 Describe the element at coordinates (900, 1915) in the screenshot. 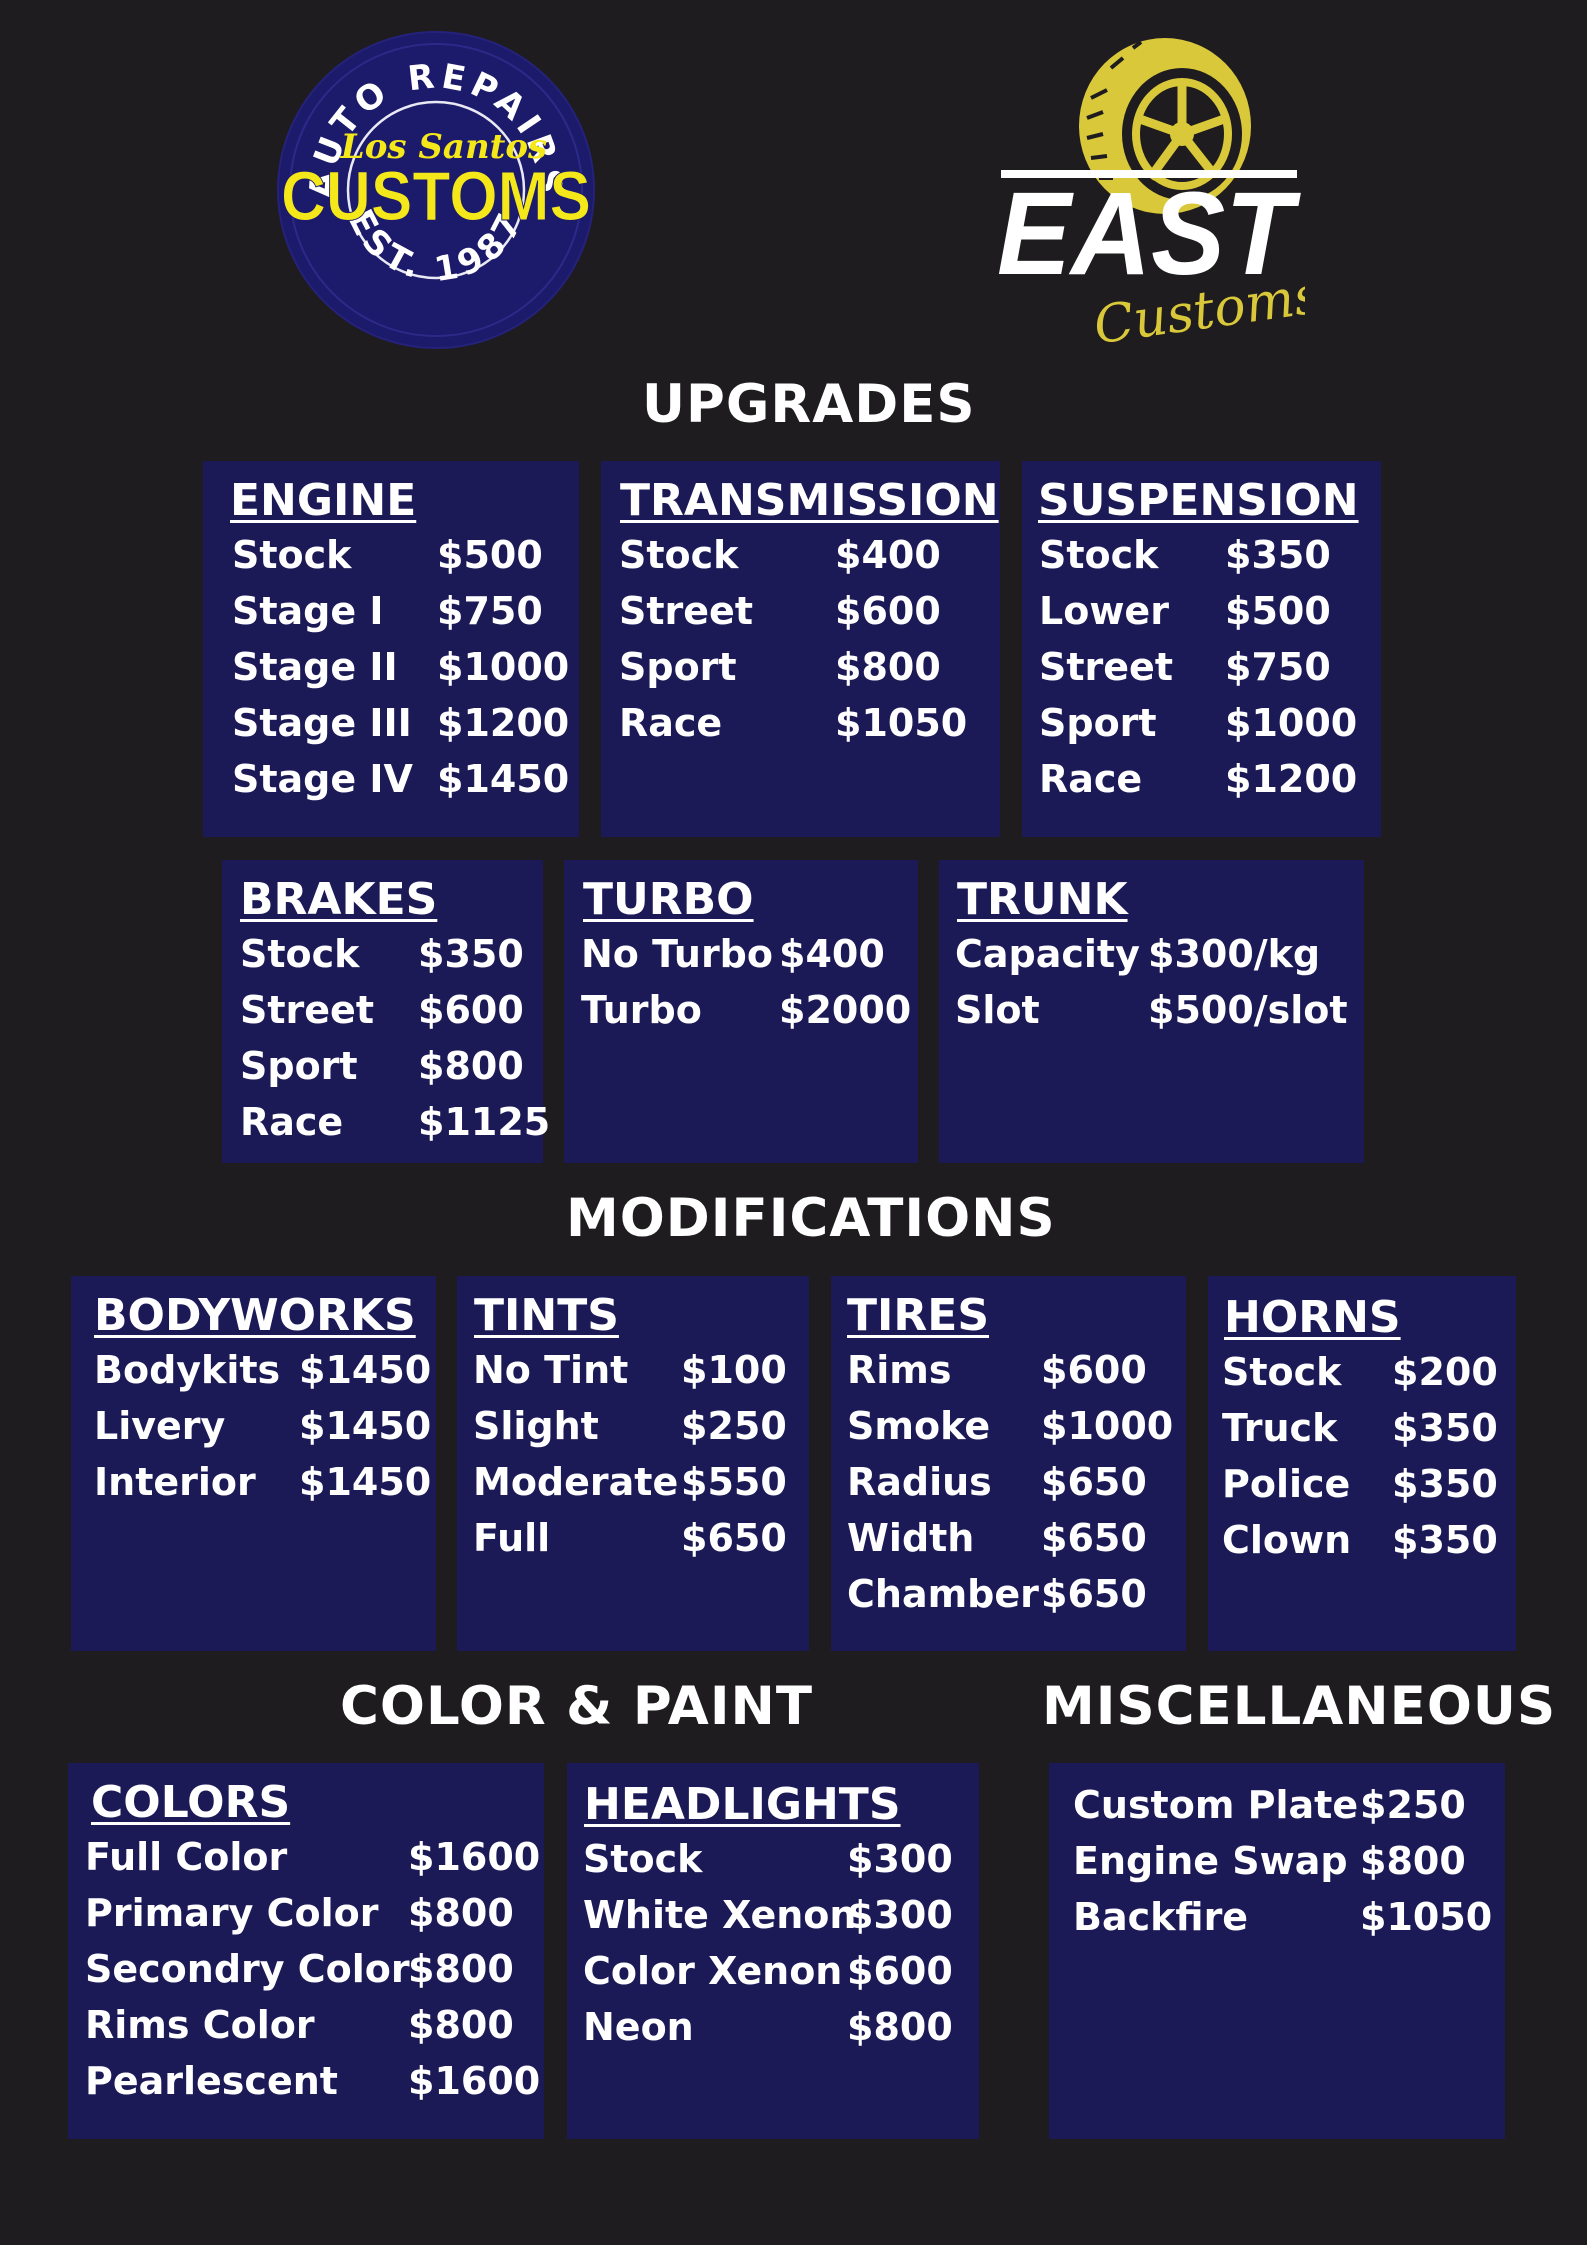

I see `item-price: $300` at that location.